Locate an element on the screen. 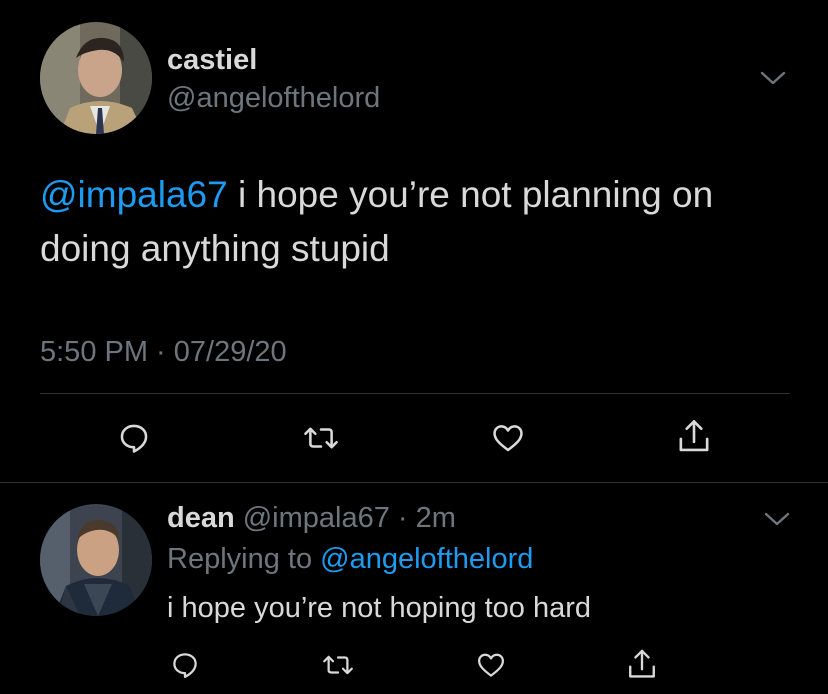  reply-like-button is located at coordinates (491, 665).